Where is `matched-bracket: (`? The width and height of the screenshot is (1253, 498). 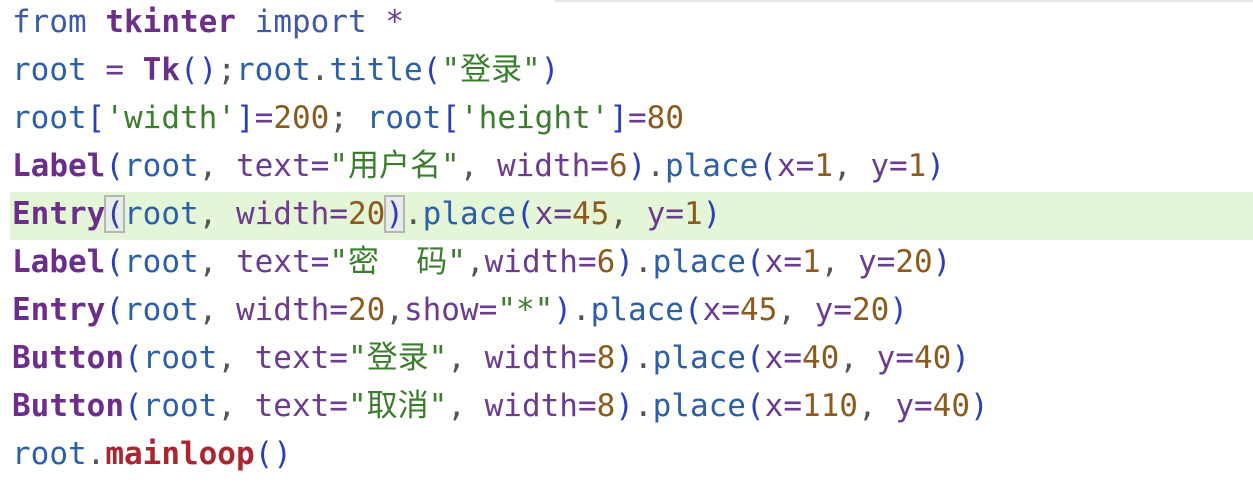
matched-bracket: ( is located at coordinates (114, 214).